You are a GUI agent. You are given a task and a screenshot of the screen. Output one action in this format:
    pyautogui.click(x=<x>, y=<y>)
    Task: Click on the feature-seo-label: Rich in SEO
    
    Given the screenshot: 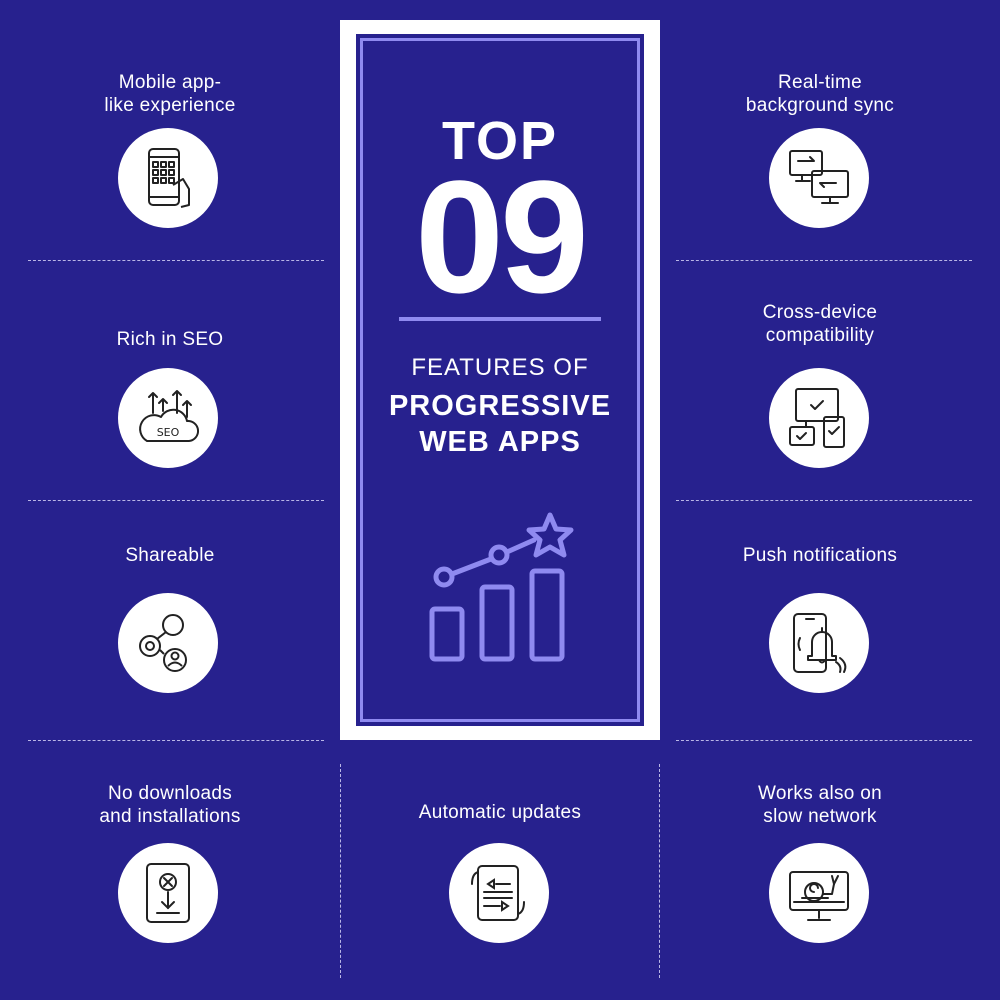 What is the action you would take?
    pyautogui.click(x=170, y=339)
    